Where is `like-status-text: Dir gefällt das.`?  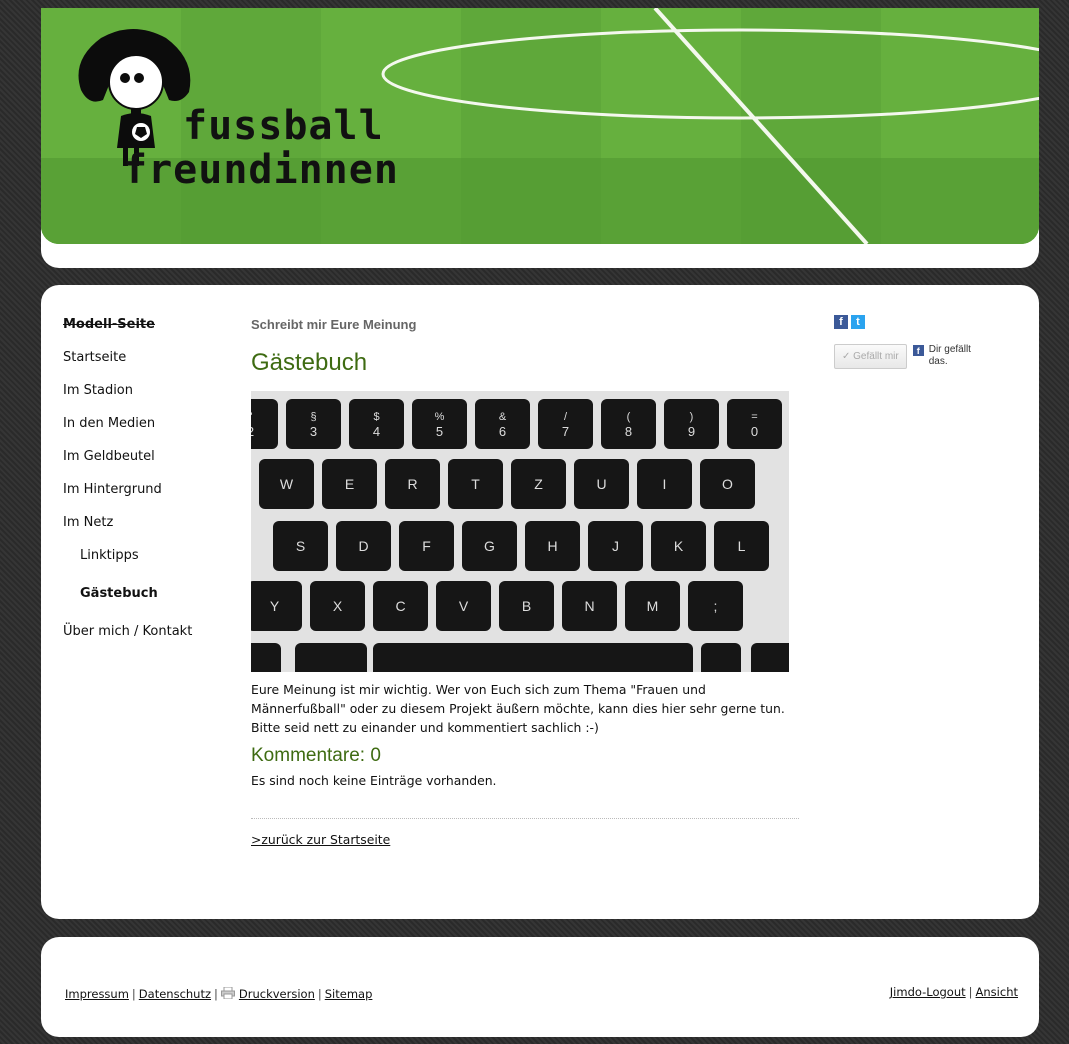
like-status-text: Dir gefällt das. is located at coordinates (949, 355).